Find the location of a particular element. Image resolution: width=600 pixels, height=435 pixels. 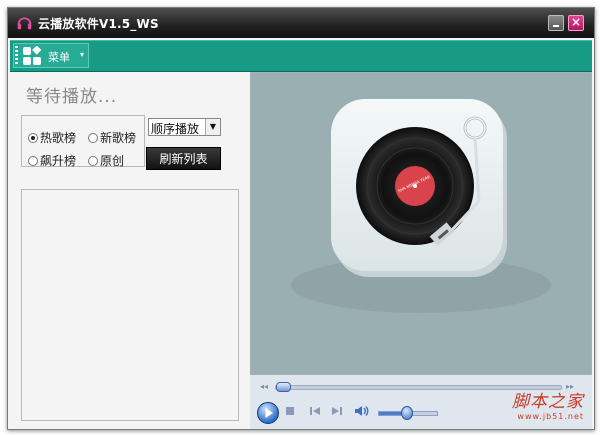

seek-bar is located at coordinates (418, 387).